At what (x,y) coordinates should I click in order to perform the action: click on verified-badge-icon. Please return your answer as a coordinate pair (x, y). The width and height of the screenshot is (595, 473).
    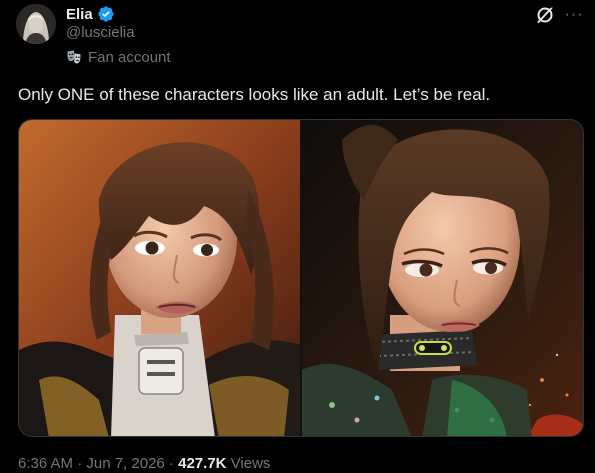
    Looking at the image, I should click on (106, 14).